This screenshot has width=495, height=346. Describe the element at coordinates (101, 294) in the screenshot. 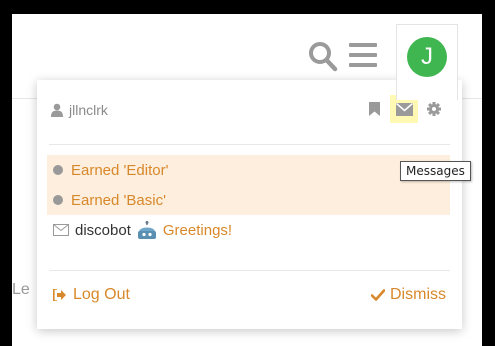

I see `logout-label: Log Out` at that location.